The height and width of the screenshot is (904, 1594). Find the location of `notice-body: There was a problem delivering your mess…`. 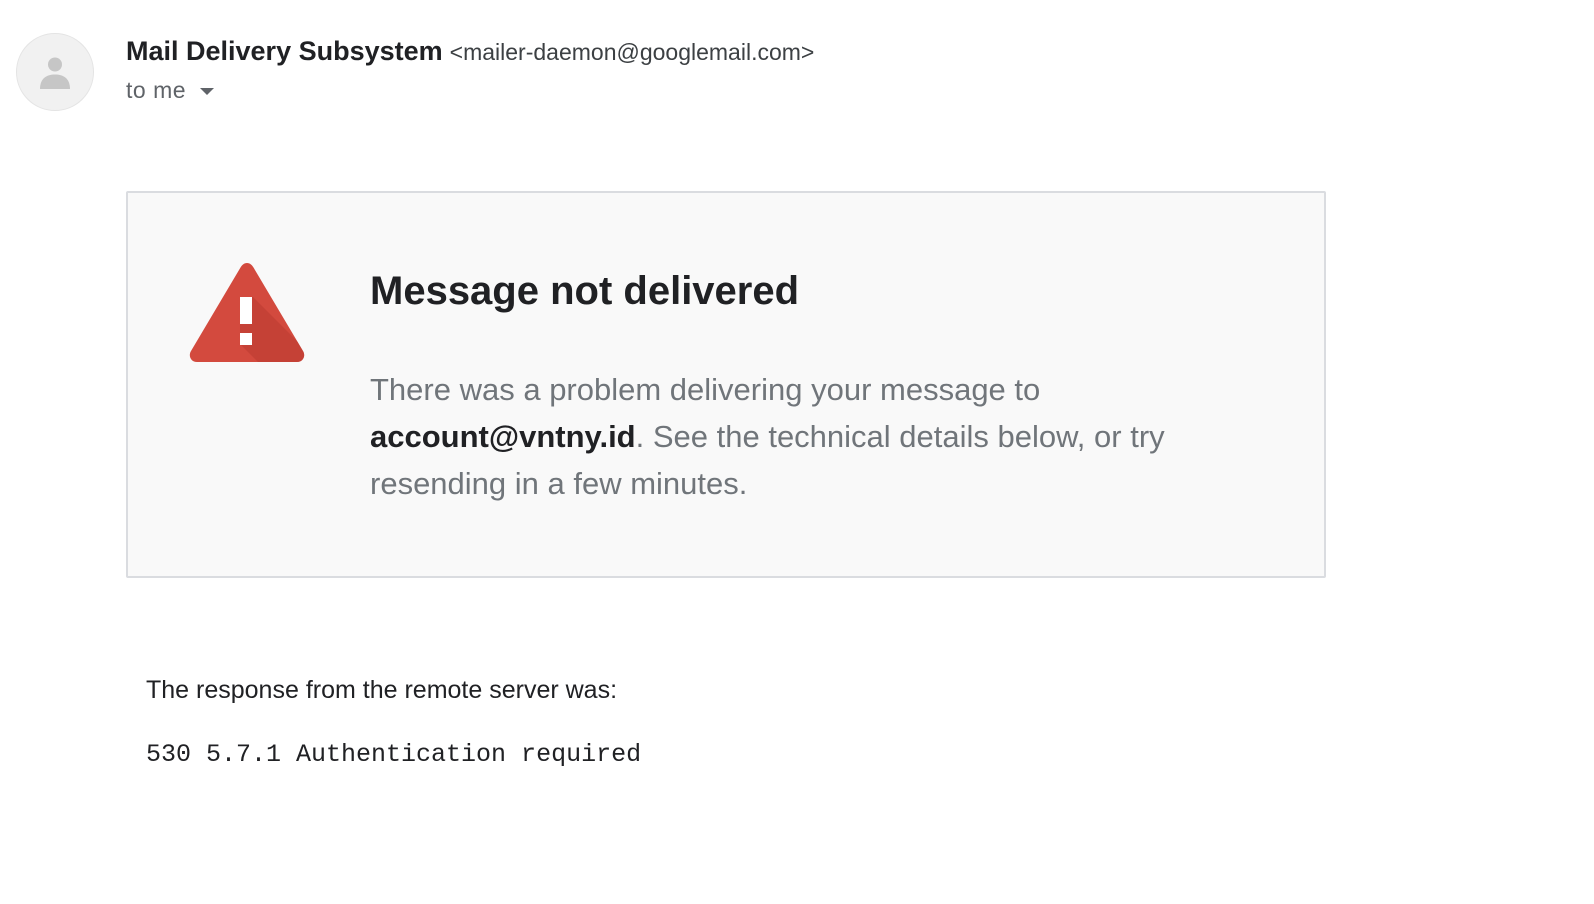

notice-body: There was a problem delivering your mess… is located at coordinates (780, 436).